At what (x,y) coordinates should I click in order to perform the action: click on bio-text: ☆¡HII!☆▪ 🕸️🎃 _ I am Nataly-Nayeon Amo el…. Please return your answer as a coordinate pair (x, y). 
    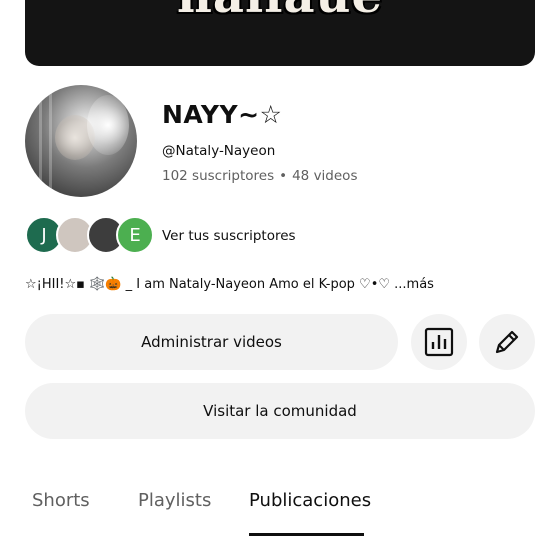
    Looking at the image, I should click on (210, 284).